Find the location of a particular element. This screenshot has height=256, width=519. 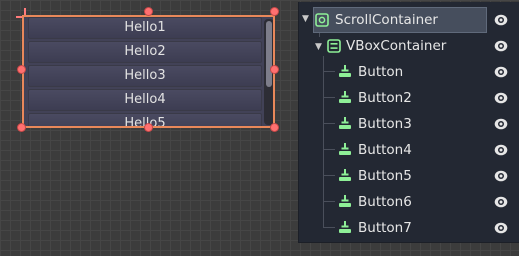

resize-handle-right is located at coordinates (274, 69).